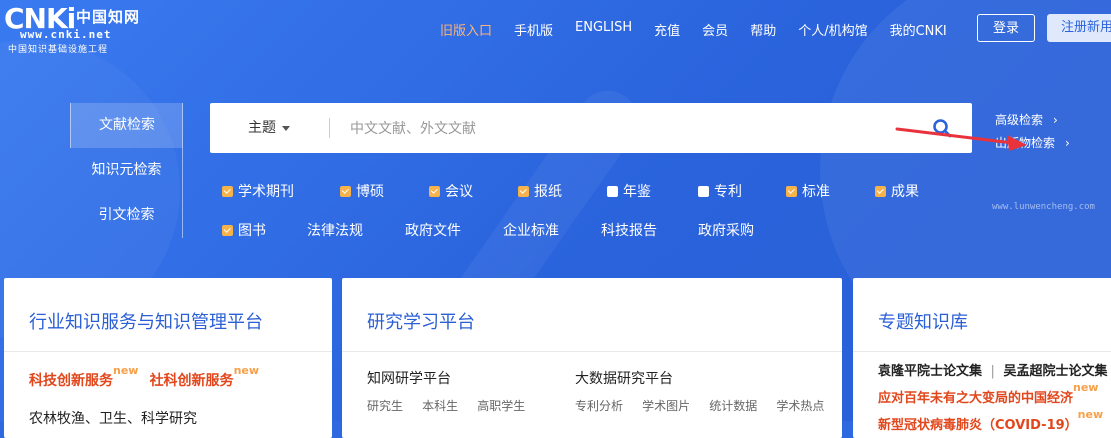 The width and height of the screenshot is (1111, 438). What do you see at coordinates (1043, 207) in the screenshot?
I see `watermark-text: www.lunwencheng.com` at bounding box center [1043, 207].